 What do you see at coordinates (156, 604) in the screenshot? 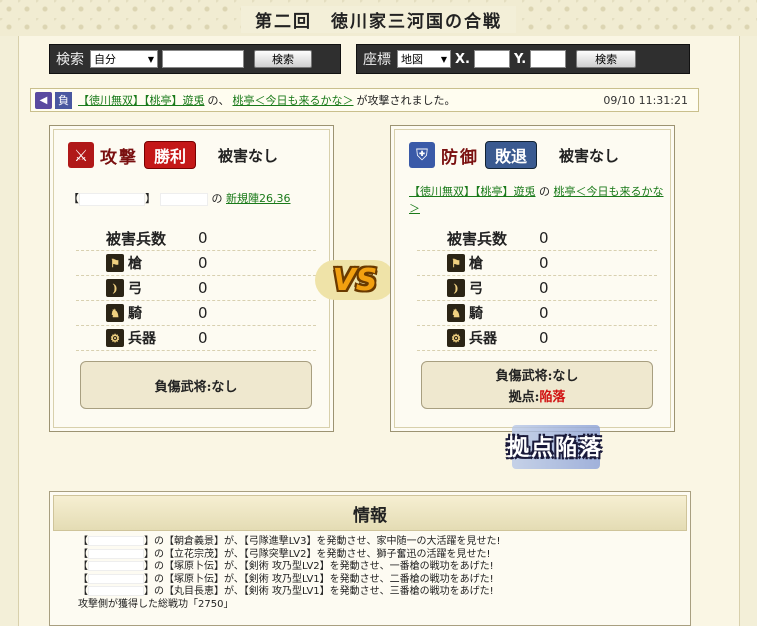
I see `total-merit-line: 攻撃側が獲得した総戦功「2750」` at bounding box center [156, 604].